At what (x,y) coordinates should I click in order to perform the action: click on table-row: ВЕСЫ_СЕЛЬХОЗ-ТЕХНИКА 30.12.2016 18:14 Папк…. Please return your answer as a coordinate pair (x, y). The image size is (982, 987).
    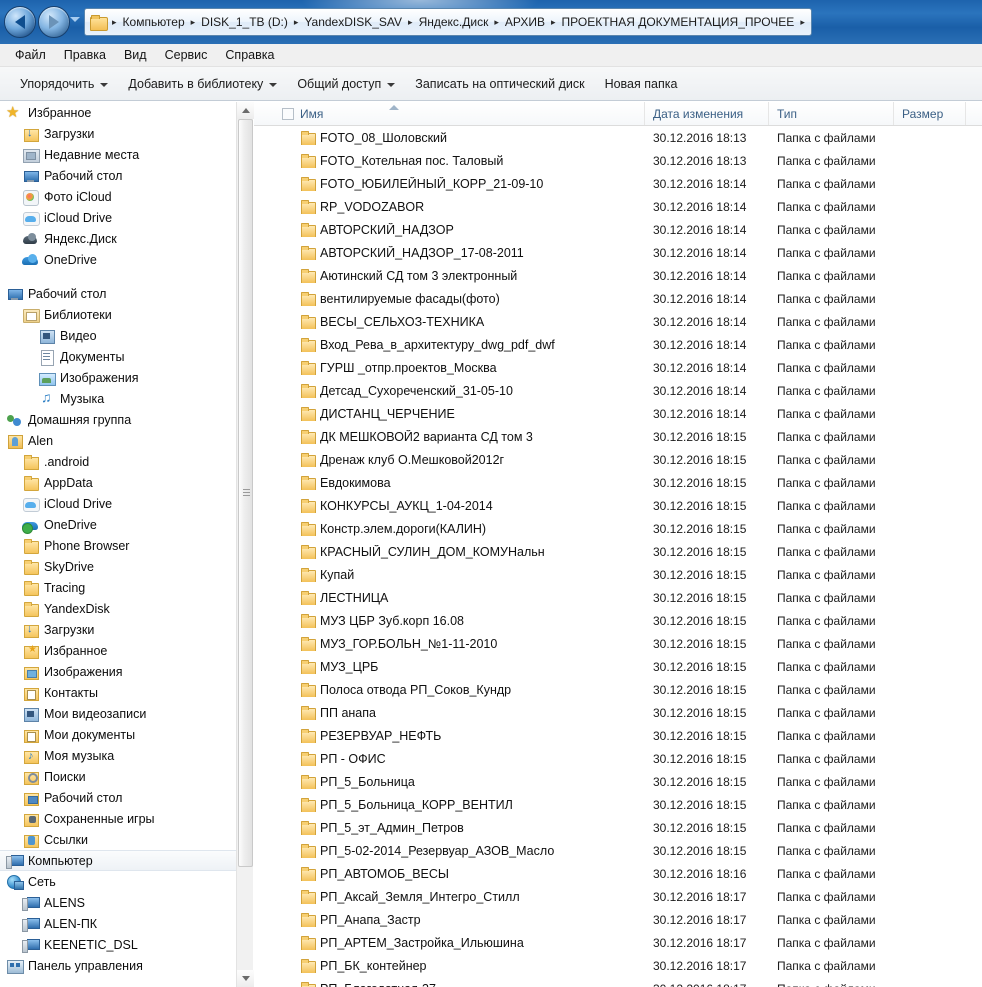
    Looking at the image, I should click on (618, 321).